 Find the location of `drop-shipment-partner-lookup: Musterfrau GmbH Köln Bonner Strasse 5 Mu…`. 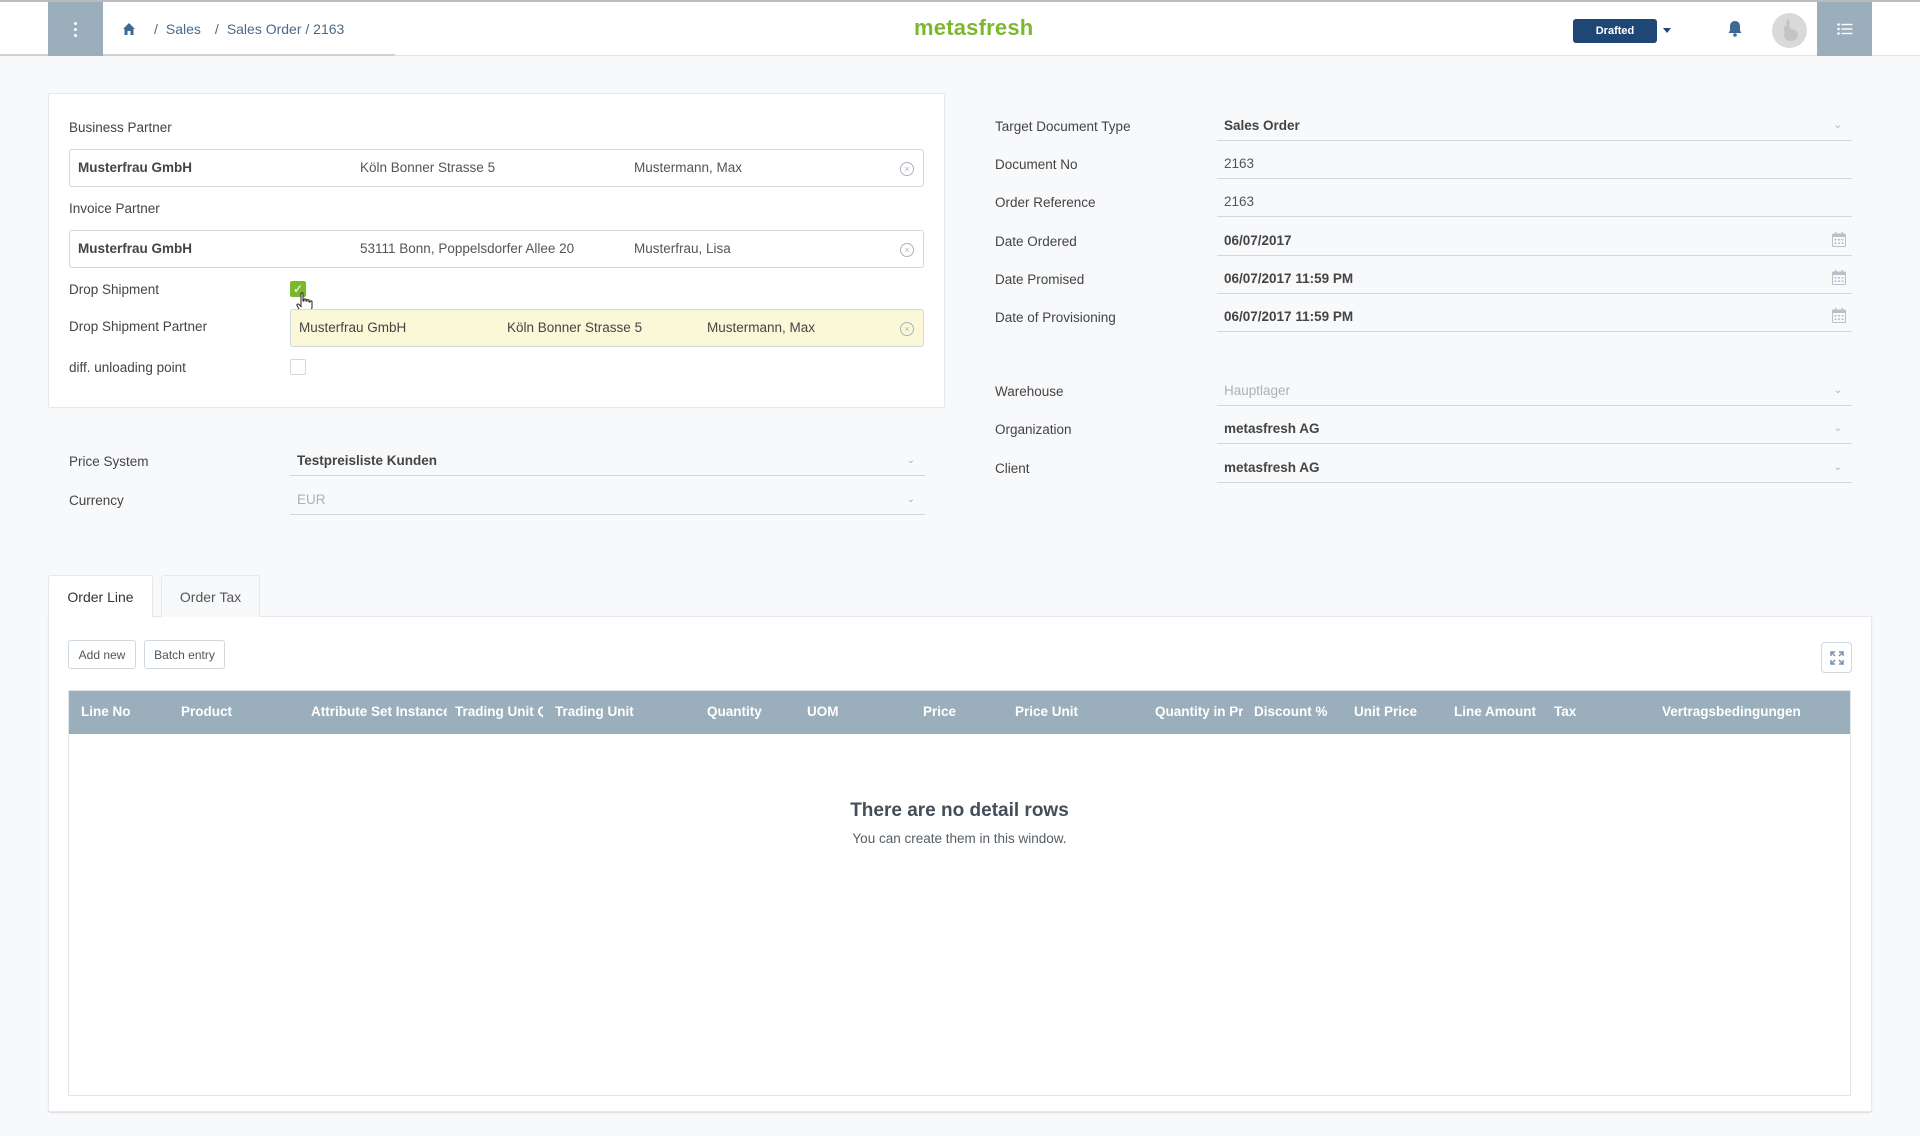

drop-shipment-partner-lookup: Musterfrau GmbH Köln Bonner Strasse 5 Mu… is located at coordinates (607, 328).